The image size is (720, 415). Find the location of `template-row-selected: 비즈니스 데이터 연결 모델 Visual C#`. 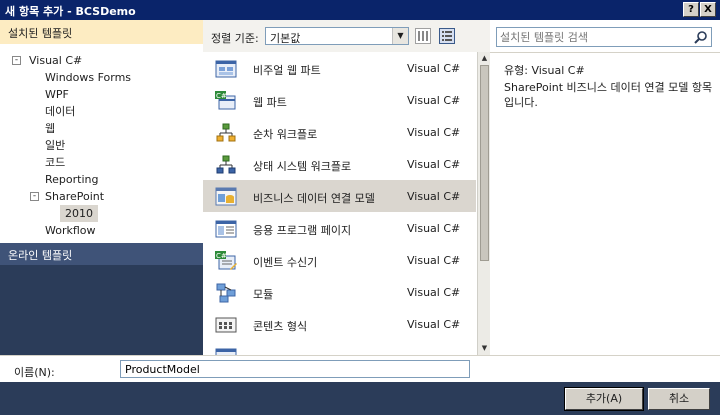

template-row-selected: 비즈니스 데이터 연결 모델 Visual C# is located at coordinates (339, 196).